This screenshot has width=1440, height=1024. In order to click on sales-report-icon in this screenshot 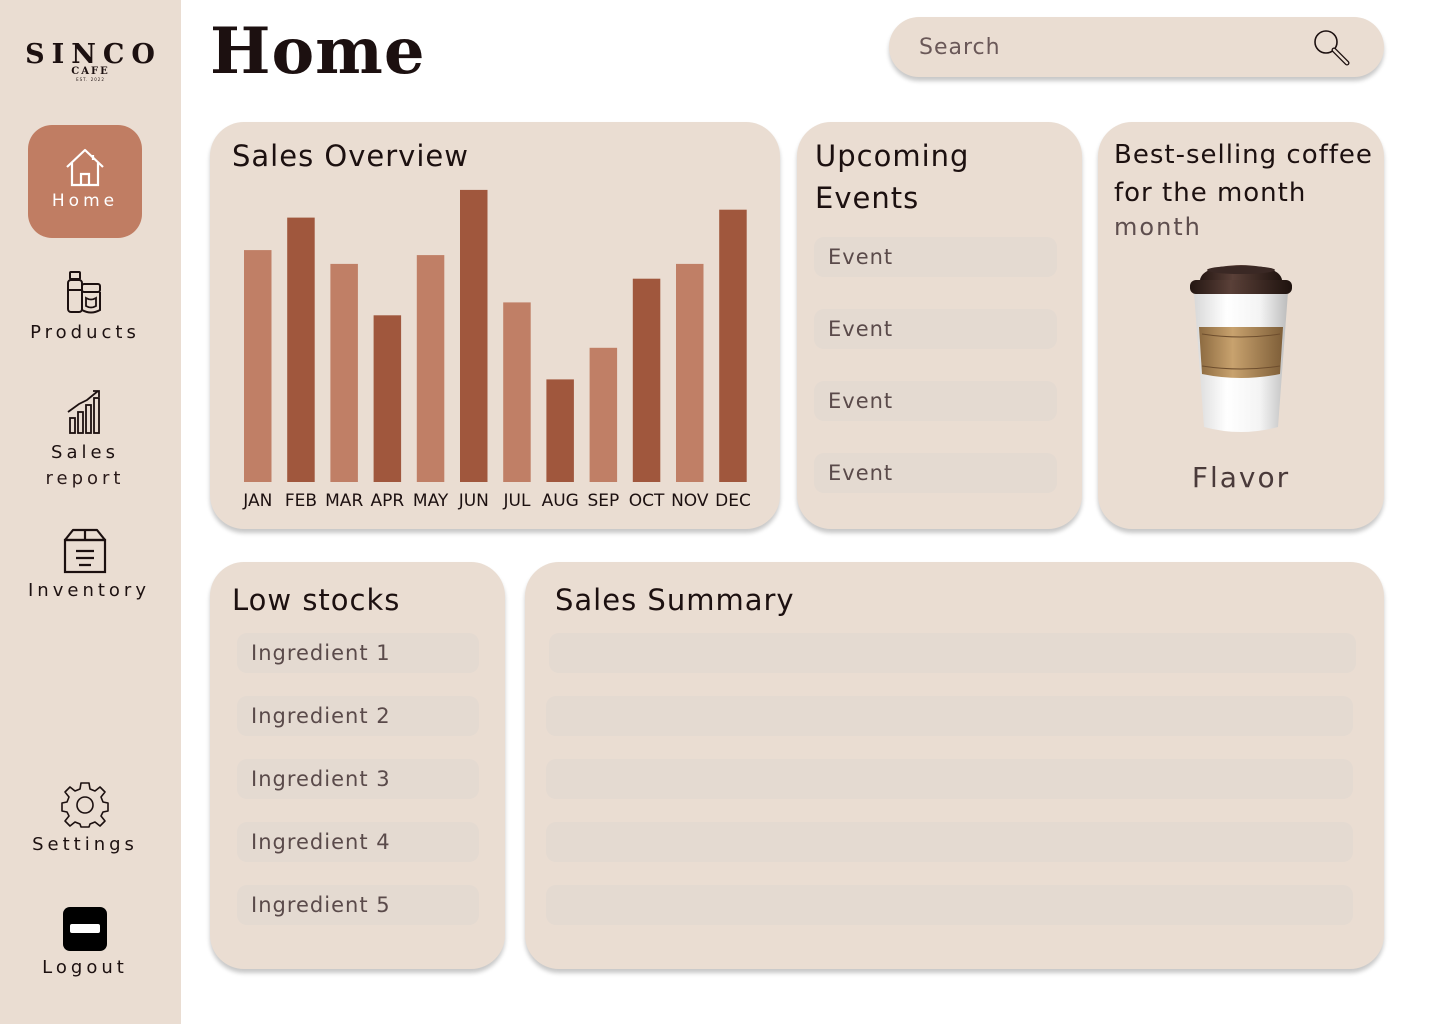, I will do `click(83, 412)`.